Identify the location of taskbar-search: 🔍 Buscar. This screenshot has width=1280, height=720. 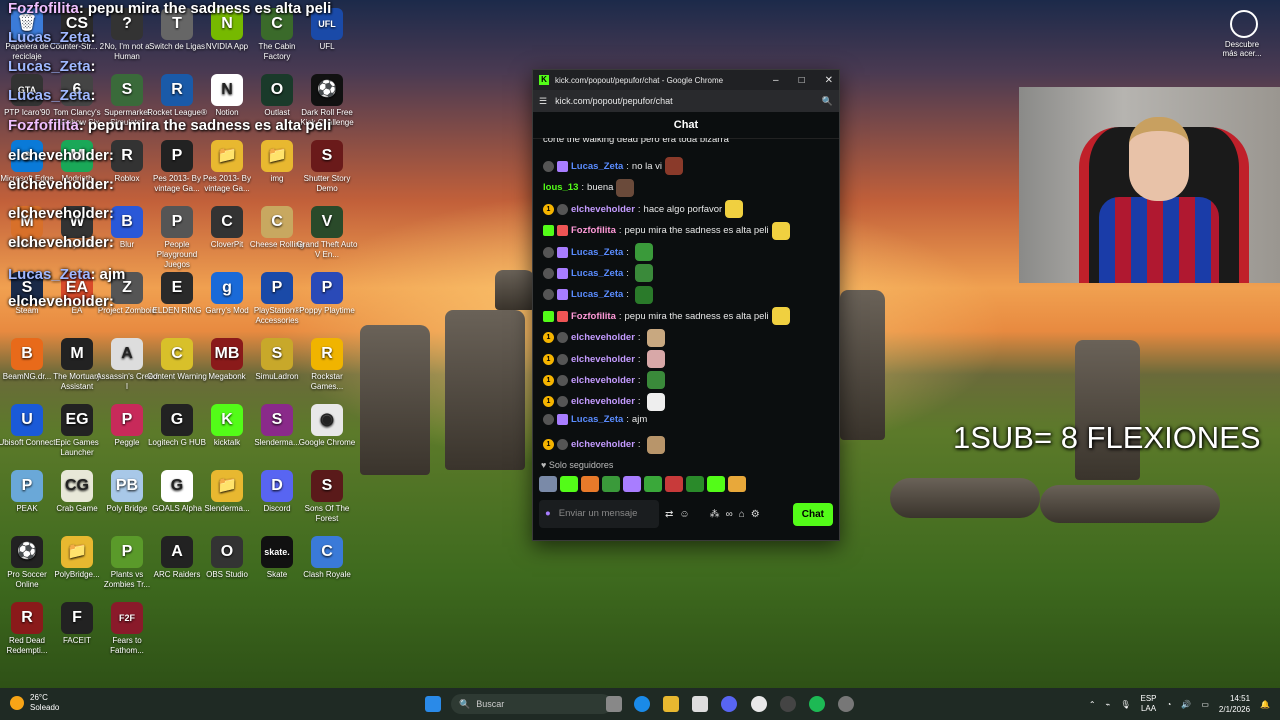
(531, 704).